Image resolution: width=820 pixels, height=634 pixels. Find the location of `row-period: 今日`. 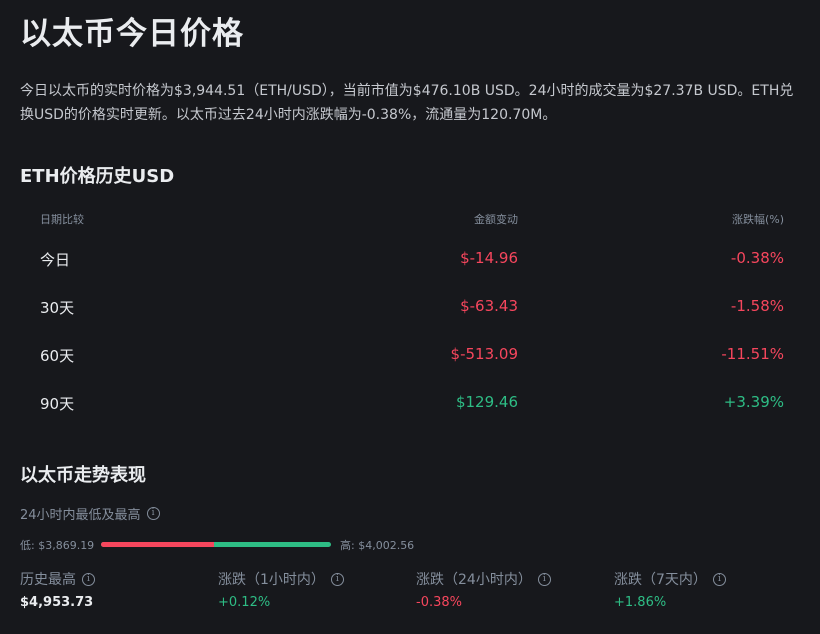

row-period: 今日 is located at coordinates (55, 260).